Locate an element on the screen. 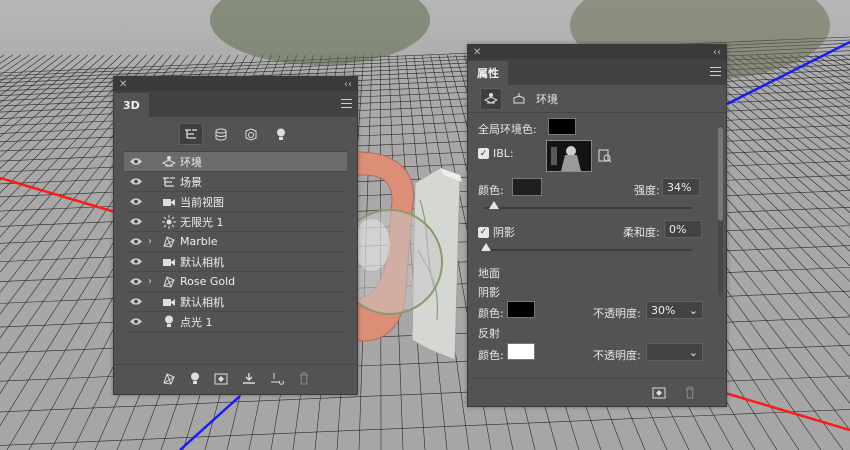 The width and height of the screenshot is (850, 450). layer-row: › Rose Gold is located at coordinates (235, 282).